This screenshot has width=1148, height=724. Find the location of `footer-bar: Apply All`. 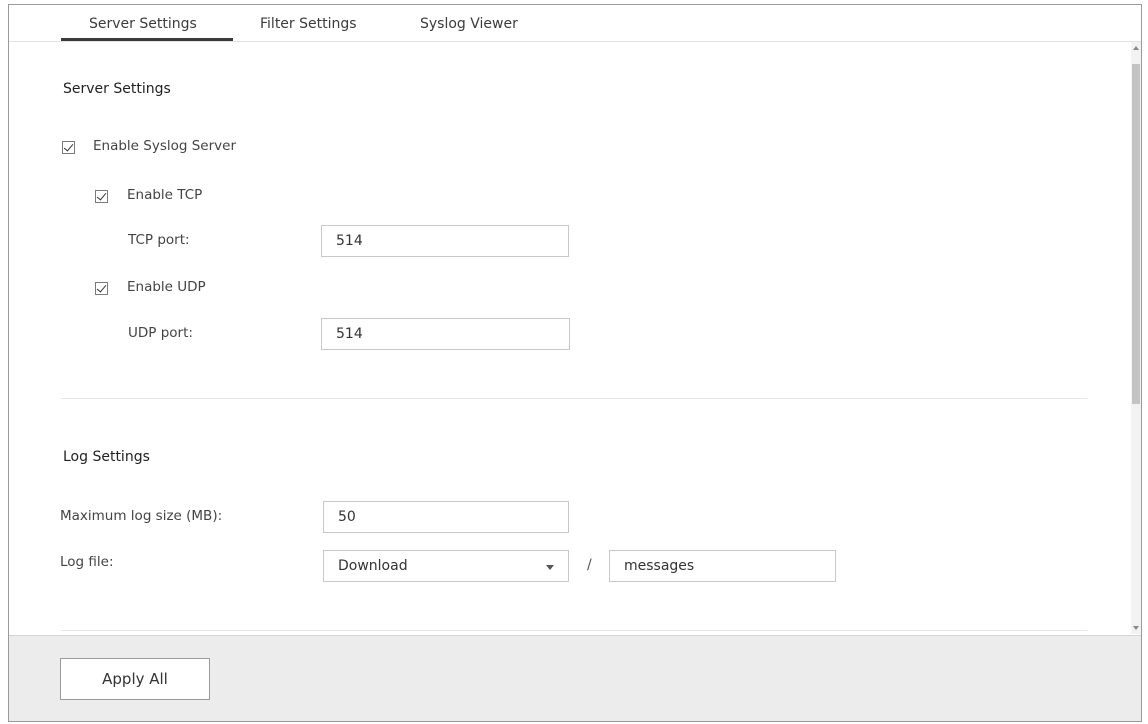

footer-bar: Apply All is located at coordinates (575, 678).